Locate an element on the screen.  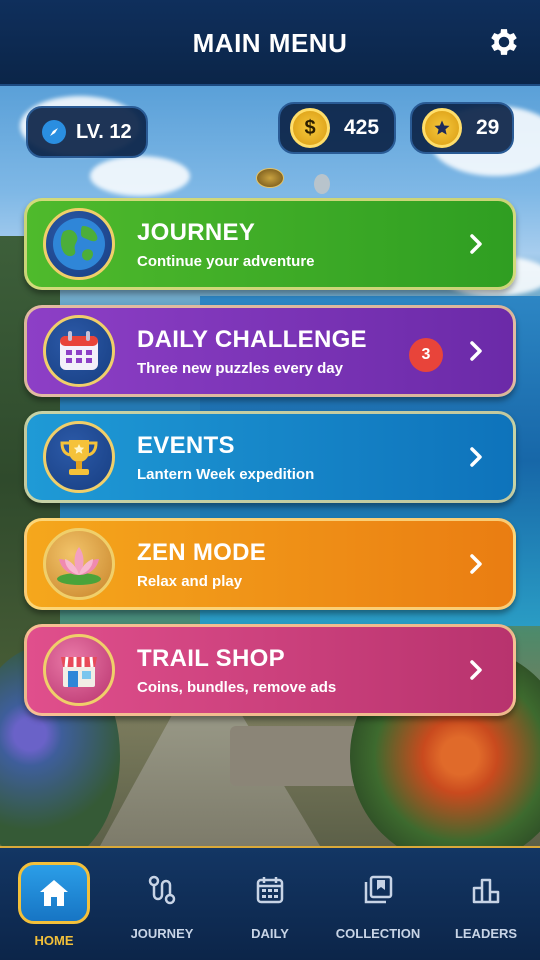
card-title: JOURNEY is located at coordinates (196, 232).